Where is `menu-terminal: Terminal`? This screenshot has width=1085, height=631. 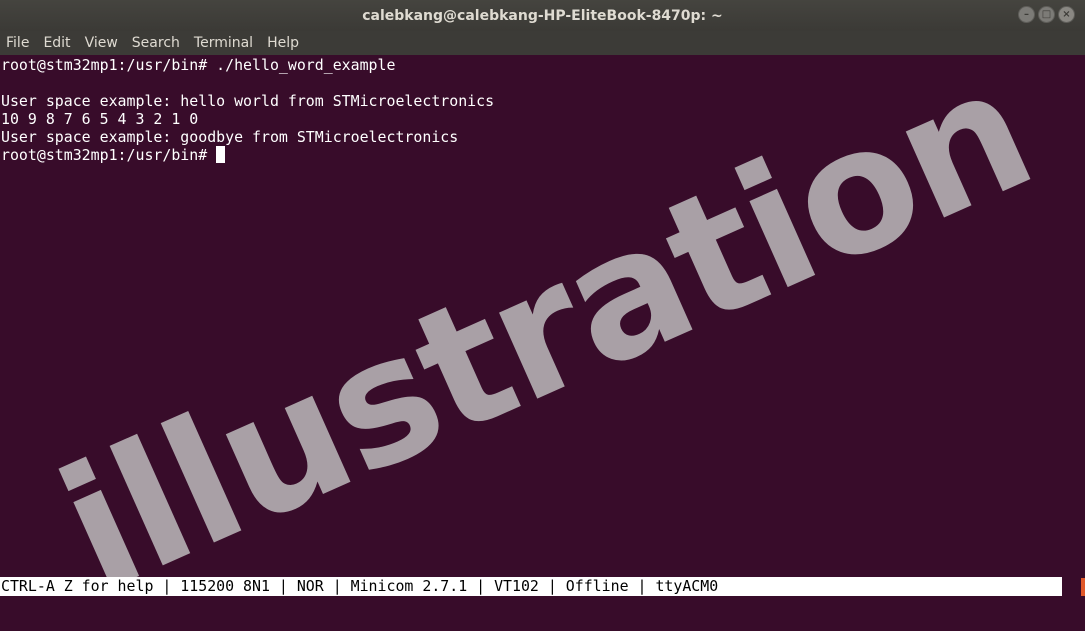
menu-terminal: Terminal is located at coordinates (223, 43).